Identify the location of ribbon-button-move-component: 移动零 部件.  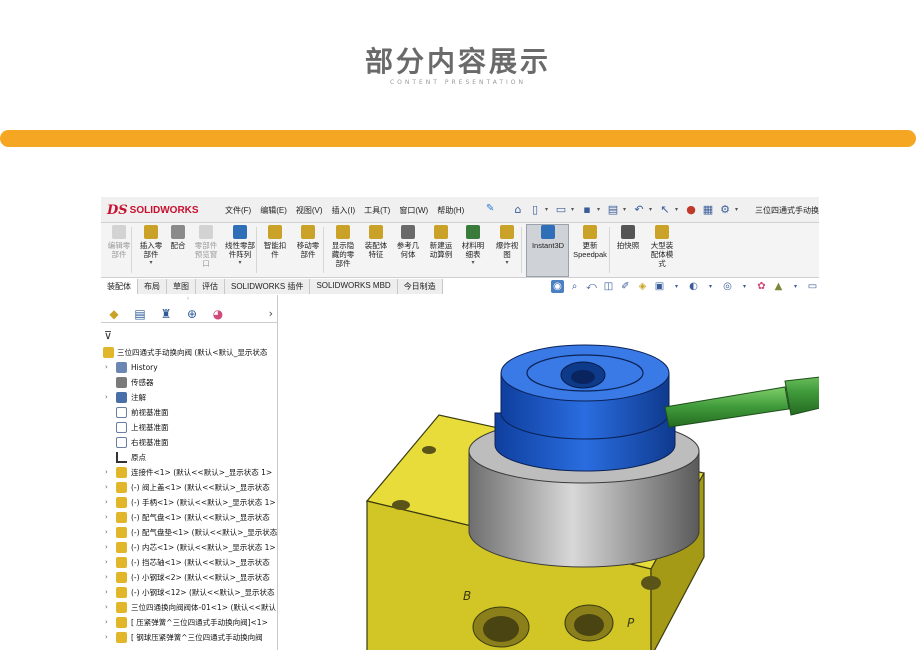
(308, 242).